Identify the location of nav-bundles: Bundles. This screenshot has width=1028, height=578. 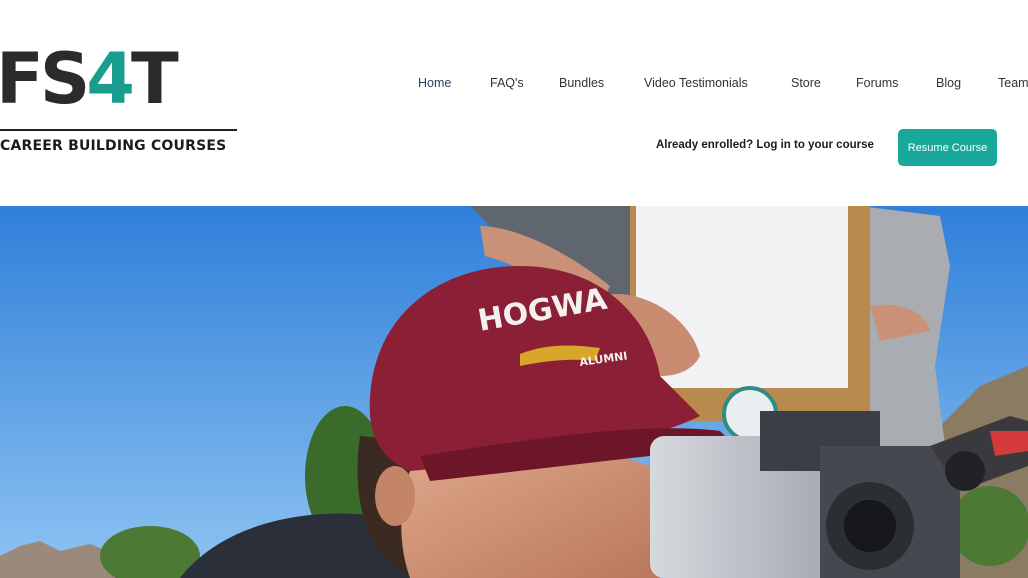
(581, 83).